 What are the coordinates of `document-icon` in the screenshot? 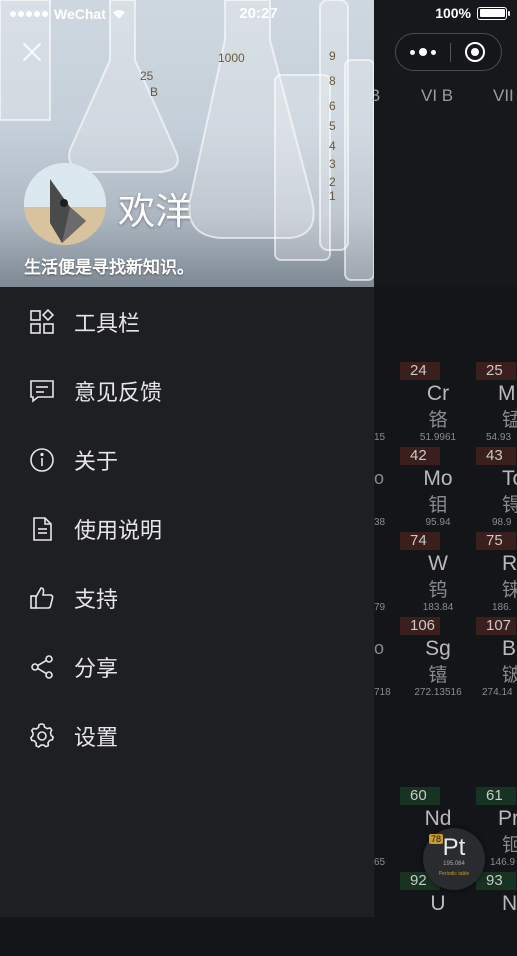 It's located at (42, 529).